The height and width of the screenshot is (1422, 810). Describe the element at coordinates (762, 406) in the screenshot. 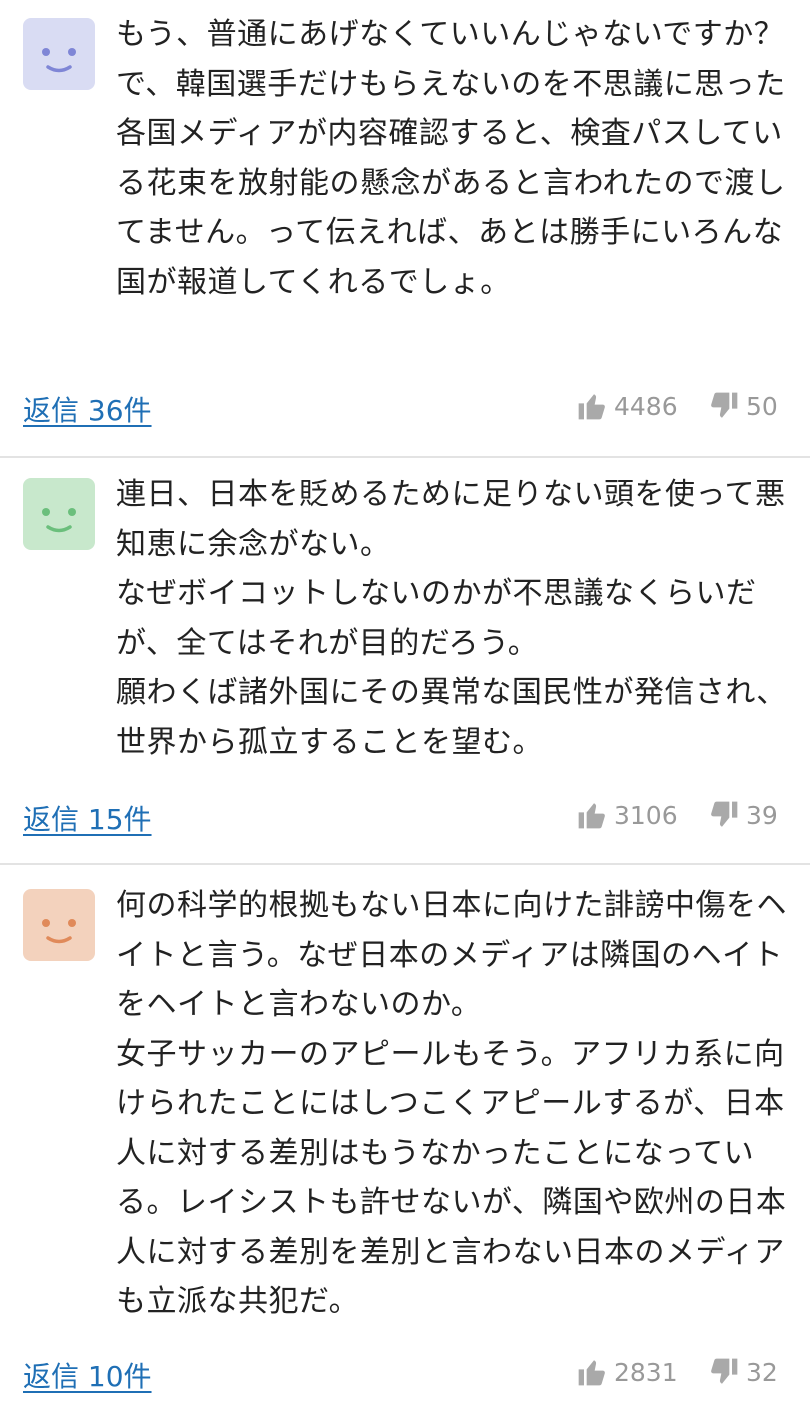

I see `dislike-count: 50` at that location.